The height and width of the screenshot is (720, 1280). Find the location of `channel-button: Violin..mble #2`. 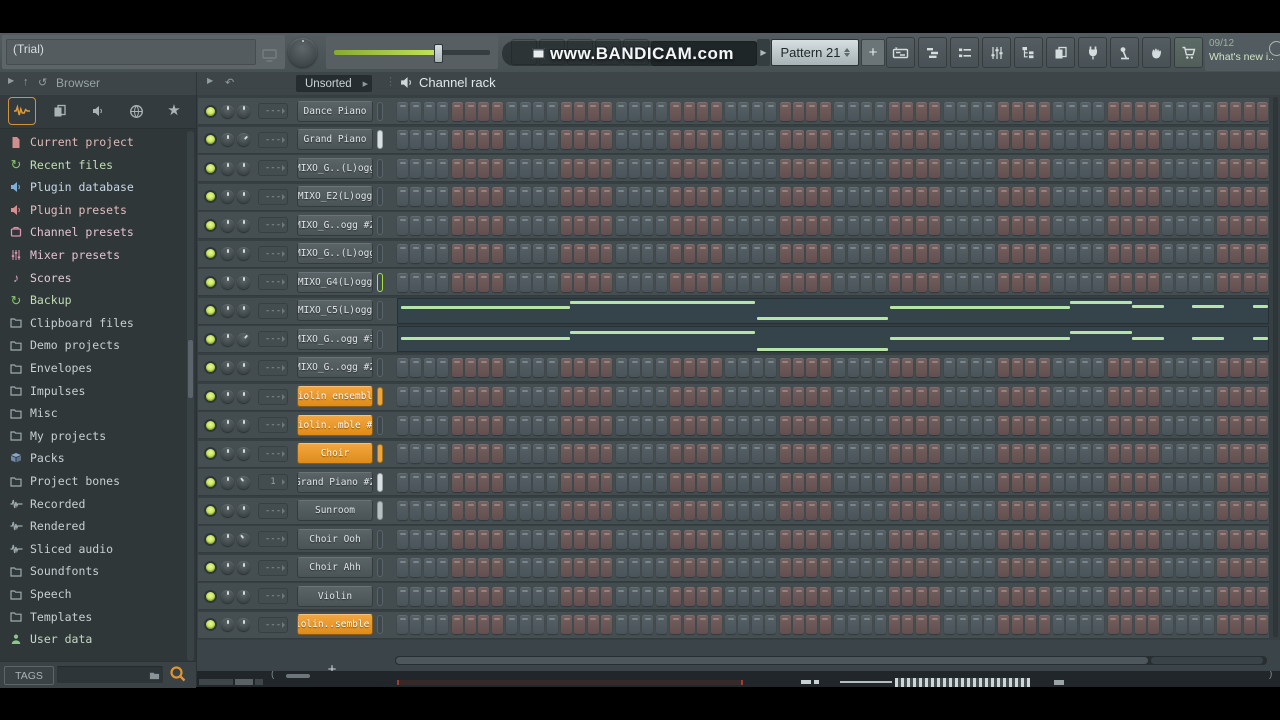

channel-button: Violin..mble #2 is located at coordinates (335, 425).